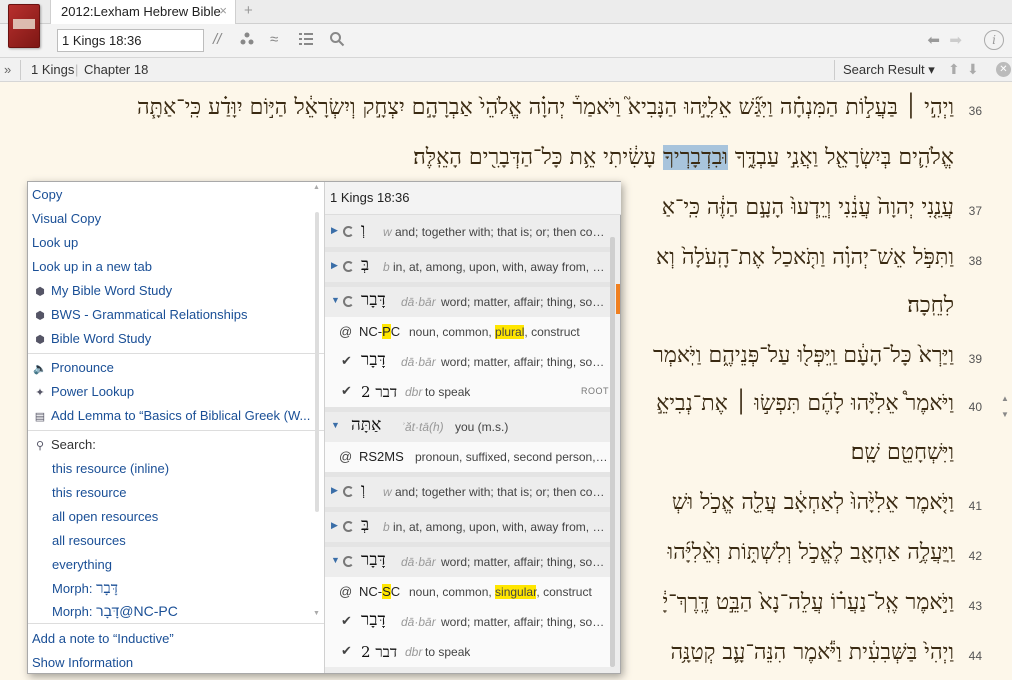 This screenshot has width=1012, height=680. What do you see at coordinates (365, 525) in the screenshot?
I see `hebrew-word: בְּ` at bounding box center [365, 525].